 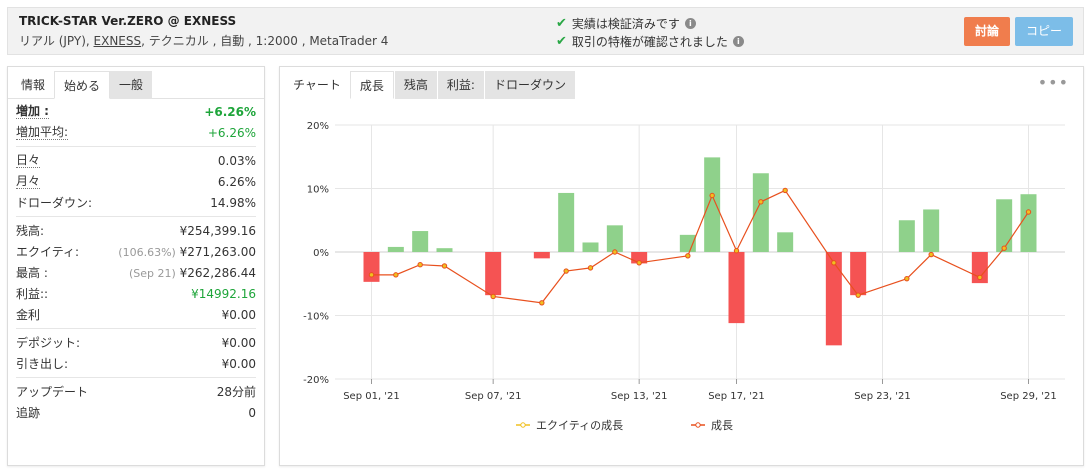 I want to click on legend-equity-marker, so click(x=523, y=425).